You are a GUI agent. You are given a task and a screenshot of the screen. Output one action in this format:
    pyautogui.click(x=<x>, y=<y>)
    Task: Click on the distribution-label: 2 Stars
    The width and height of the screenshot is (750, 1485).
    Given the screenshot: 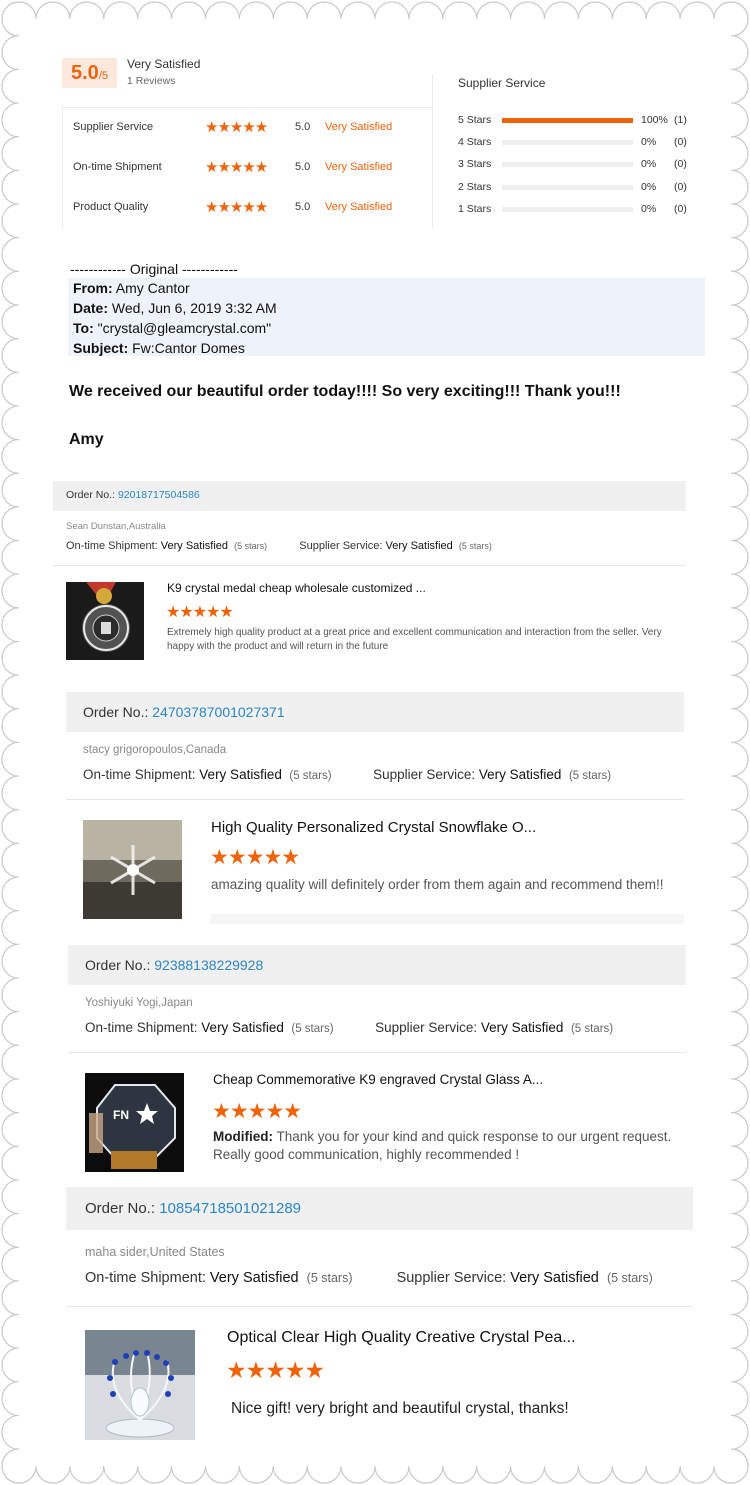 What is the action you would take?
    pyautogui.click(x=475, y=187)
    